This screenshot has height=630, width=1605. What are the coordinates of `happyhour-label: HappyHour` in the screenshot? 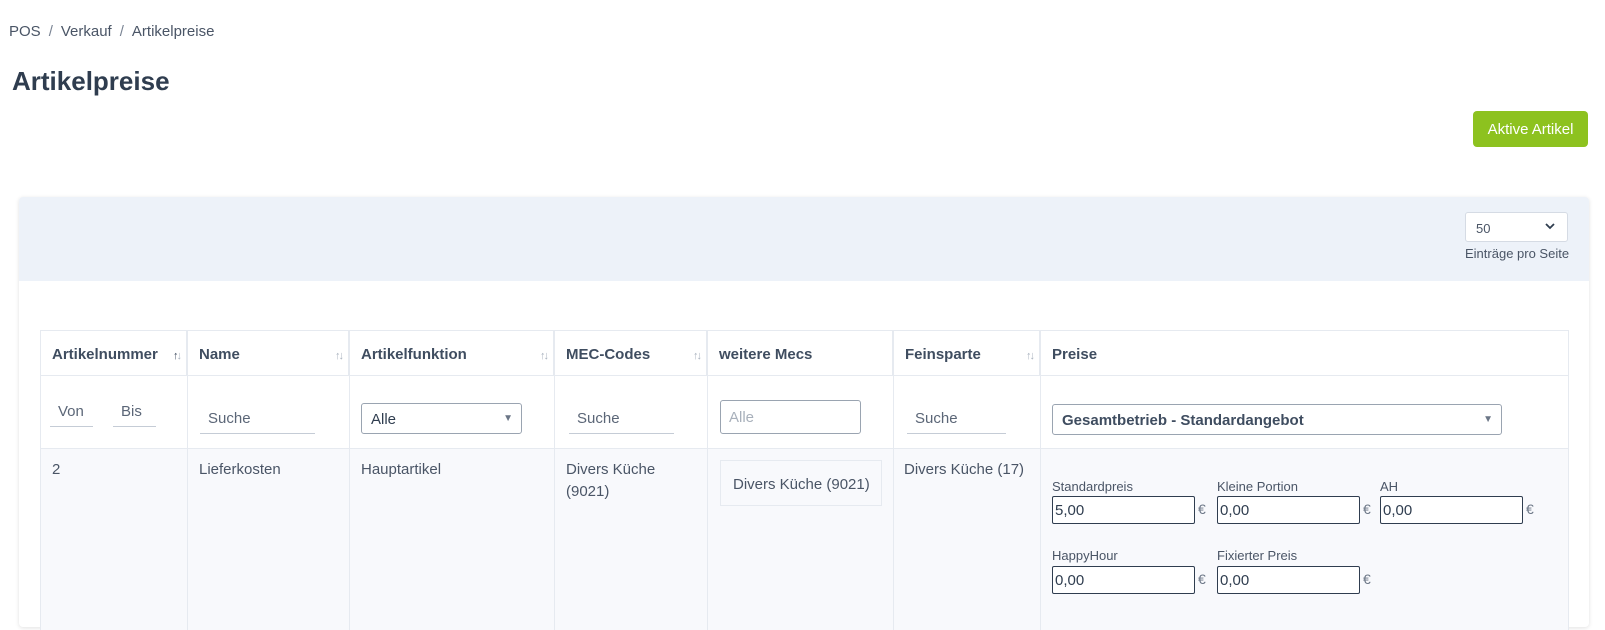 It's located at (1085, 555).